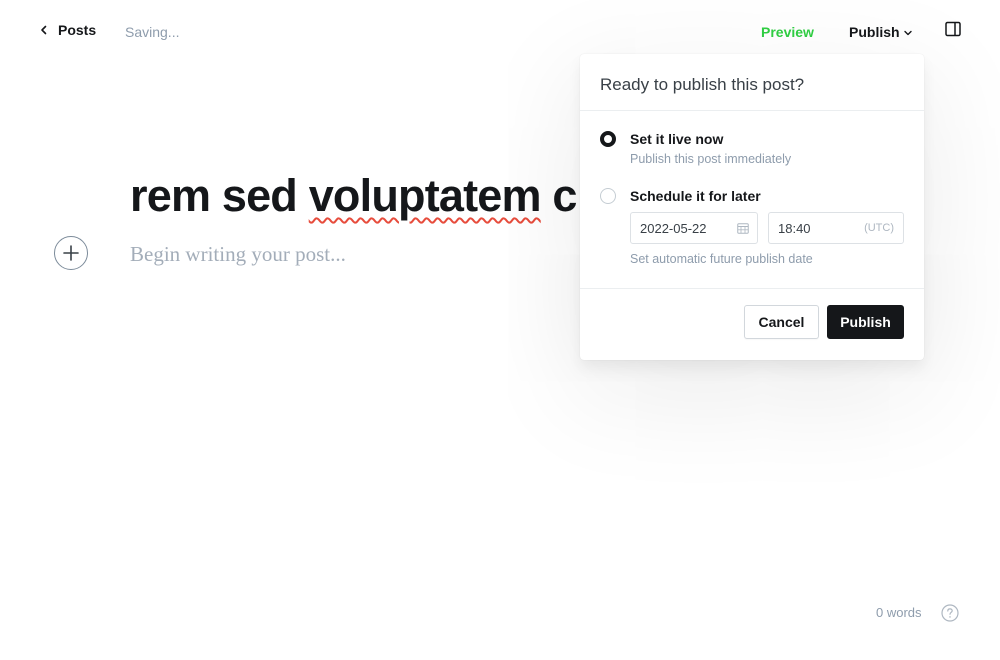 The height and width of the screenshot is (660, 1000). What do you see at coordinates (879, 228) in the screenshot?
I see `timezone-label: (UTC)` at bounding box center [879, 228].